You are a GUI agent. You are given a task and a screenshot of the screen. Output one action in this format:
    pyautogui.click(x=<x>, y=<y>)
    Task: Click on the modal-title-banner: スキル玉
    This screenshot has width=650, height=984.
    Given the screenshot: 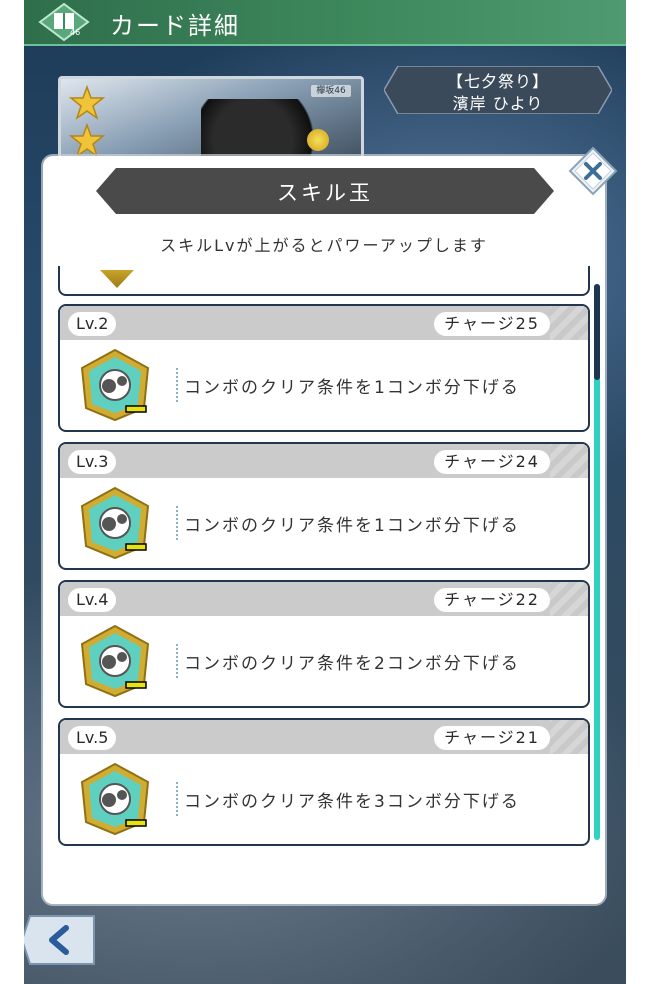 What is the action you would take?
    pyautogui.click(x=325, y=191)
    